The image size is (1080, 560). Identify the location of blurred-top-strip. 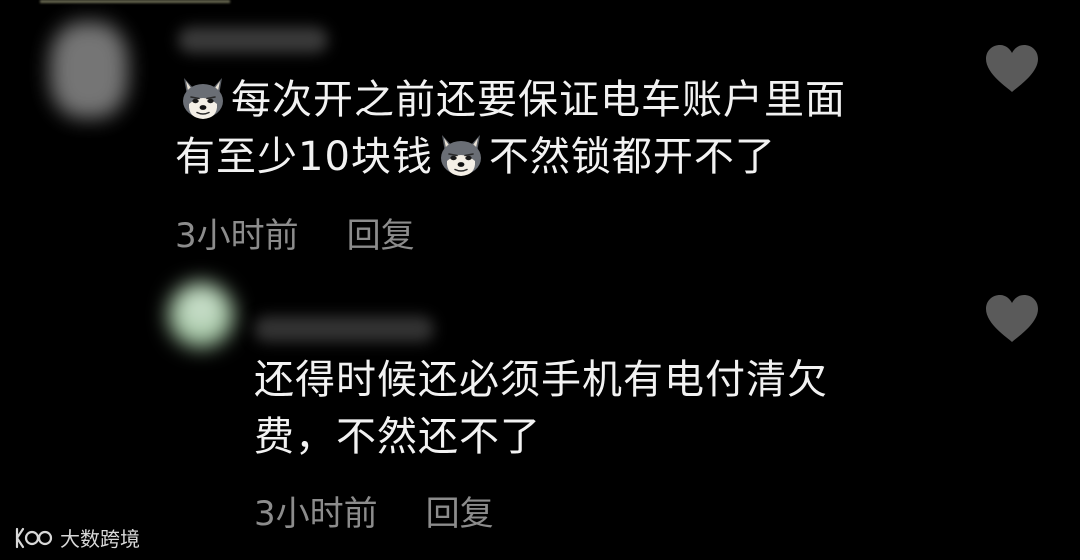
(135, 1).